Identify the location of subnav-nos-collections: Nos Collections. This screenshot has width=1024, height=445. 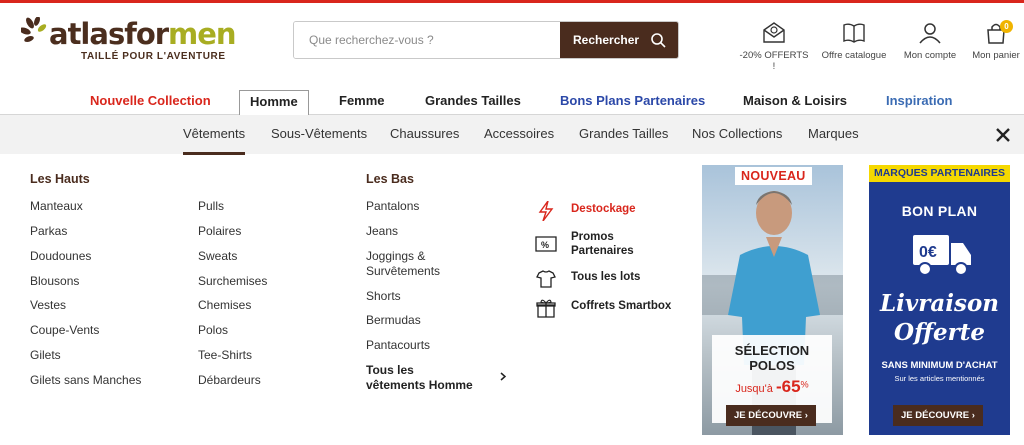
(737, 135).